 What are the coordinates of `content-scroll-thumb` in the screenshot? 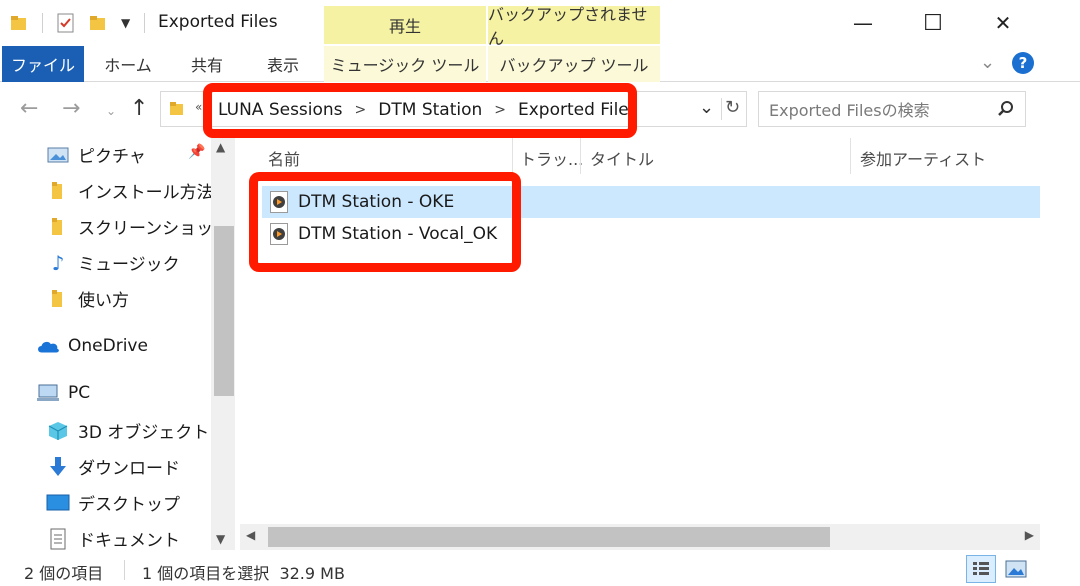 It's located at (549, 537).